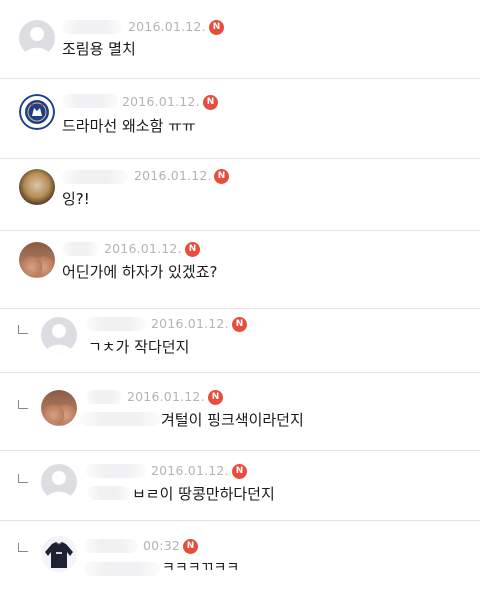 The height and width of the screenshot is (596, 480). I want to click on comment-text: 어딘가에 하자가 있겠죠?, so click(140, 272).